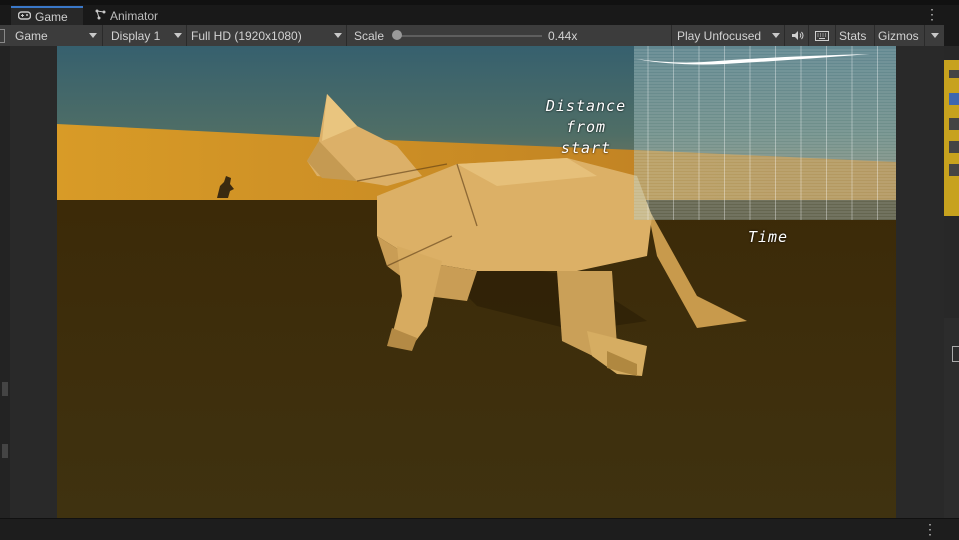 The image size is (959, 540). What do you see at coordinates (136, 35) in the screenshot?
I see `display-value: Display 1` at bounding box center [136, 35].